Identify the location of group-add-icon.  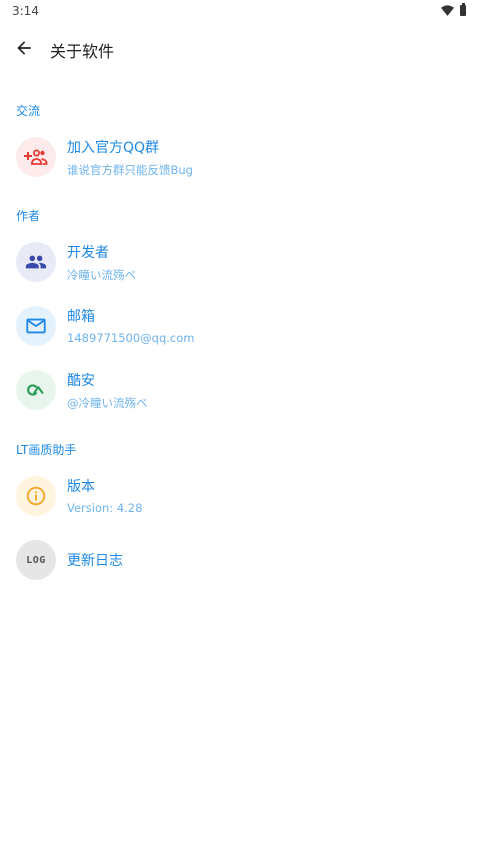
(36, 157).